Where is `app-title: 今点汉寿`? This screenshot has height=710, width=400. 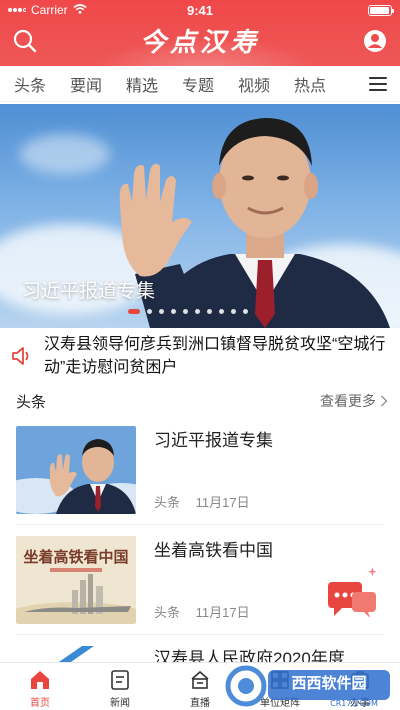 app-title: 今点汉寿 is located at coordinates (199, 43).